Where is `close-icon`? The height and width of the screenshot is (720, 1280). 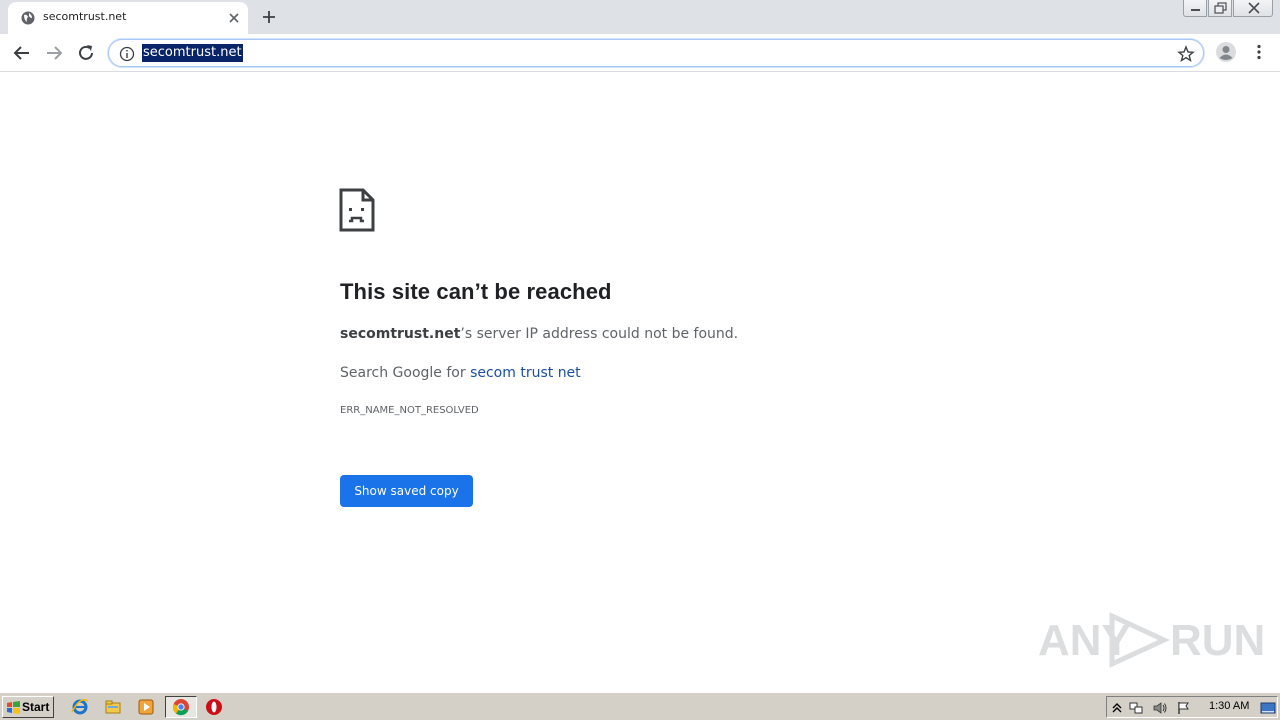 close-icon is located at coordinates (234, 18).